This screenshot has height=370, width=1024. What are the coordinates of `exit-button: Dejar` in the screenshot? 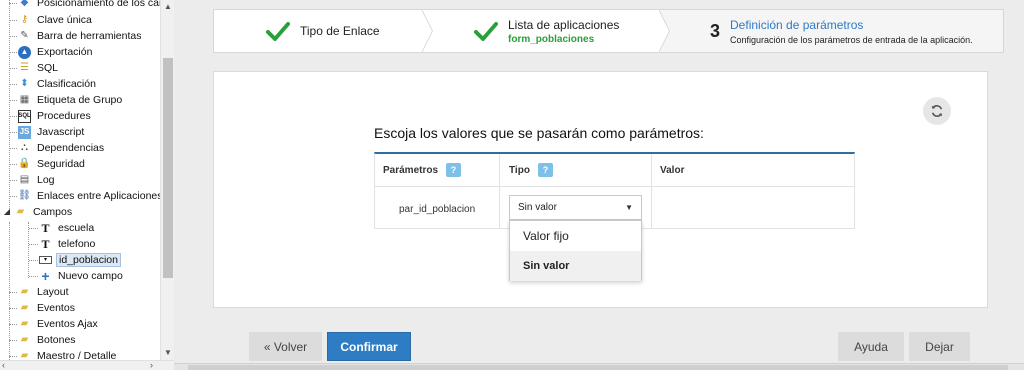 It's located at (939, 346).